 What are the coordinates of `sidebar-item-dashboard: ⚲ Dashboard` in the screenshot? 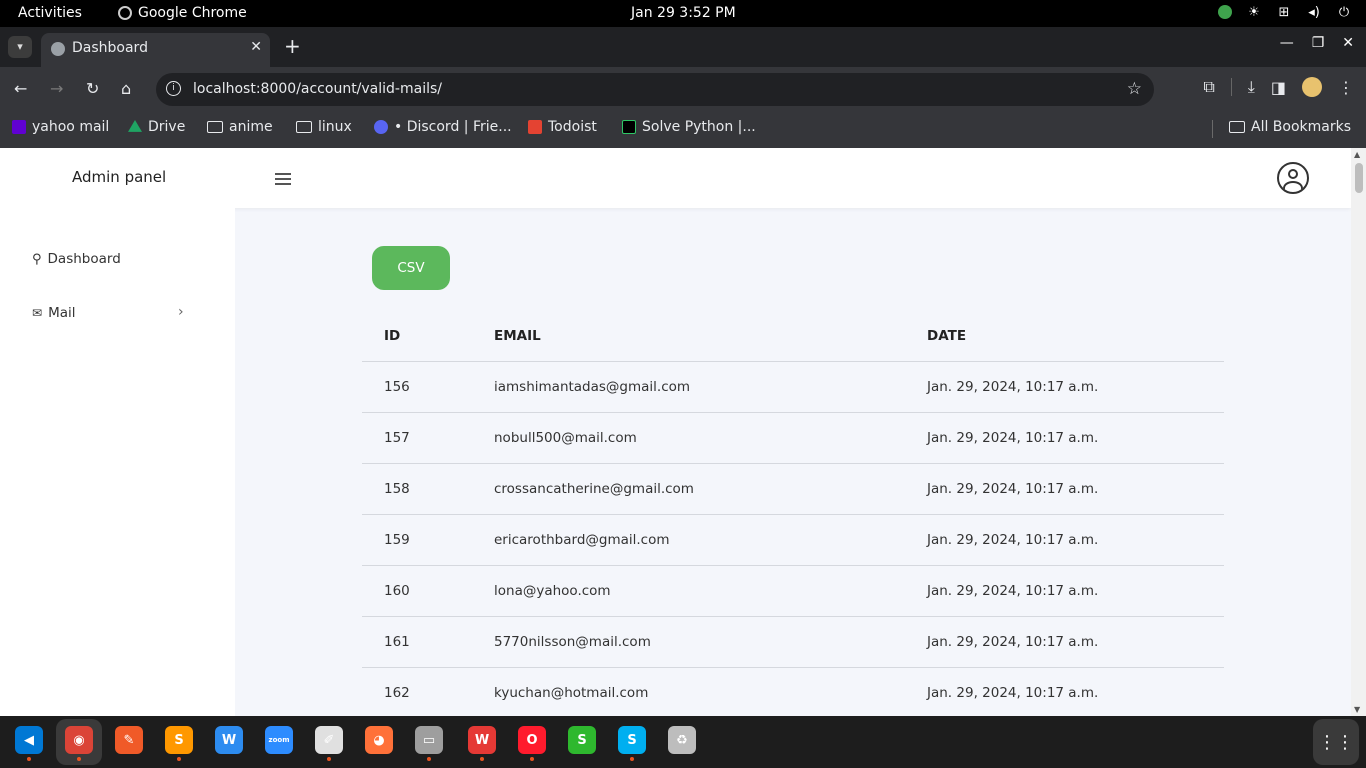 It's located at (76, 259).